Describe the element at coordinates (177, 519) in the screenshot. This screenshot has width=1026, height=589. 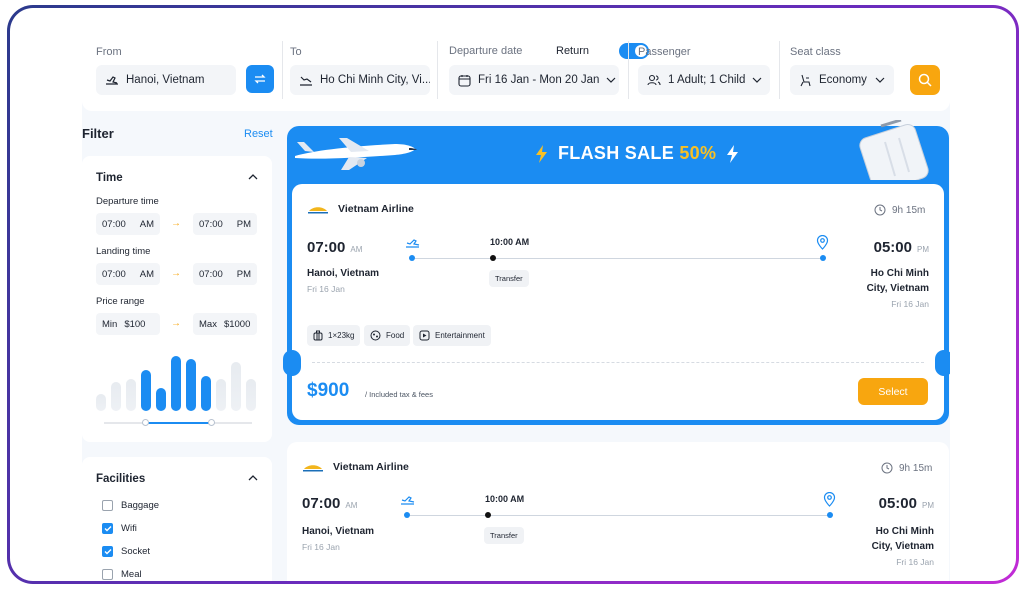
I see `facilities-panel: Facilities Baggage Wifi Socket Meal` at that location.